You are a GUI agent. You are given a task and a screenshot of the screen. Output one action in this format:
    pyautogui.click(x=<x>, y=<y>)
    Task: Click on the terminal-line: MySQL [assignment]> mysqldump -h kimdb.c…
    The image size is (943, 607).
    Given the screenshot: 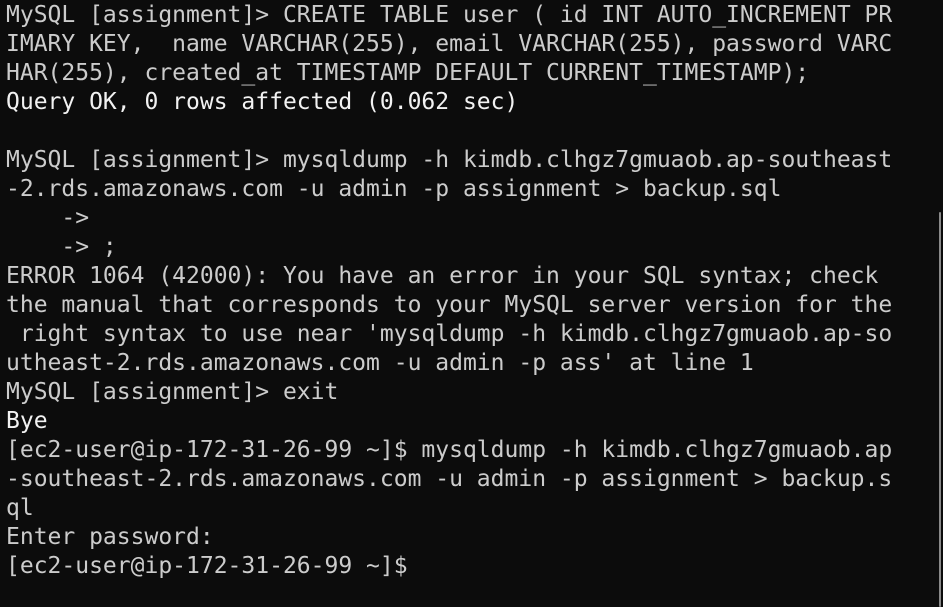 What is the action you would take?
    pyautogui.click(x=449, y=160)
    